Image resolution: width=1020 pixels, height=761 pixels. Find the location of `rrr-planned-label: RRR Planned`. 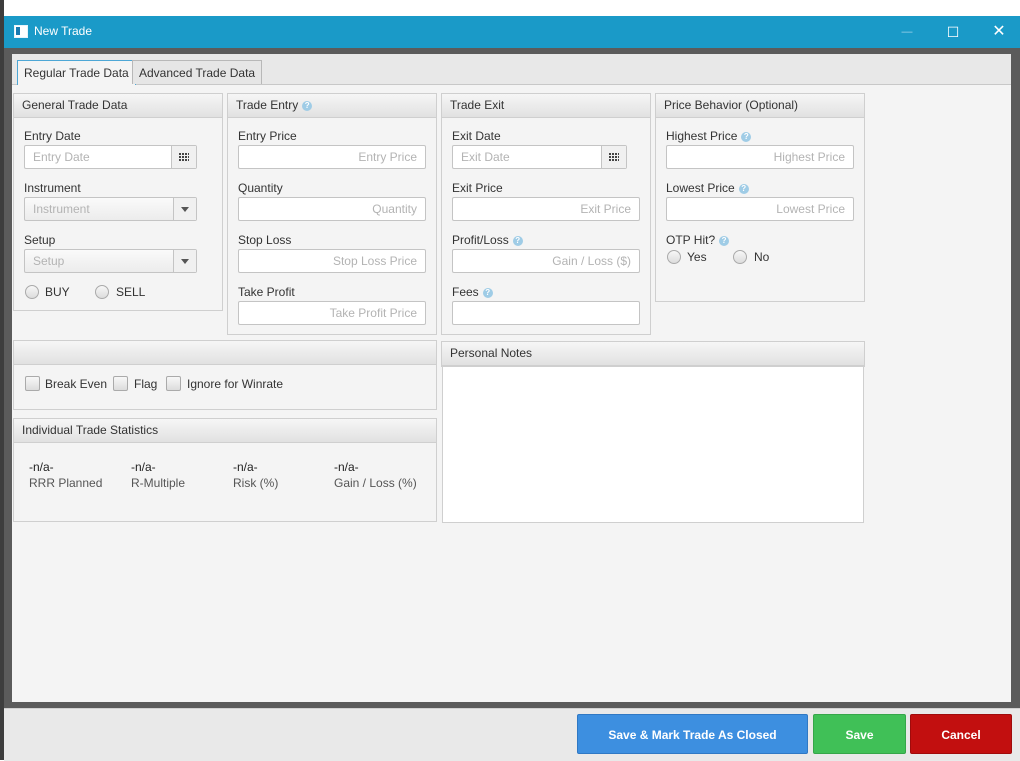

rrr-planned-label: RRR Planned is located at coordinates (66, 483).